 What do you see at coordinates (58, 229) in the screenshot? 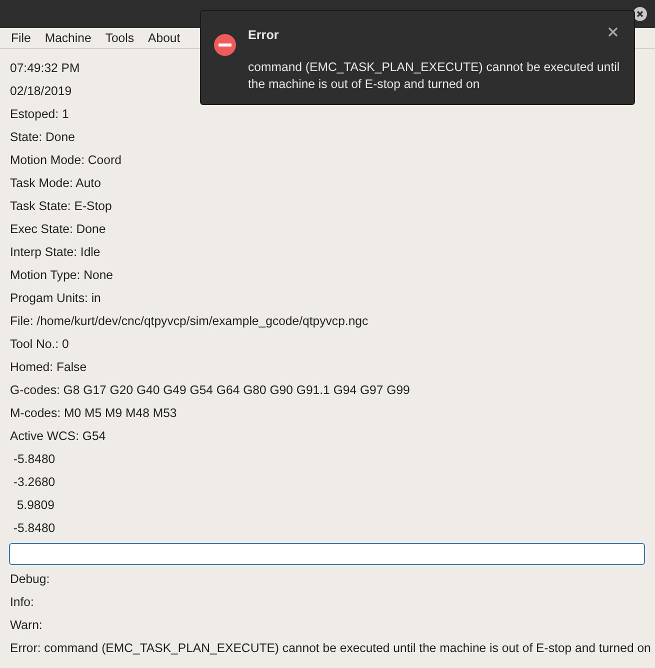
I see `status-label: Exec State: Done` at bounding box center [58, 229].